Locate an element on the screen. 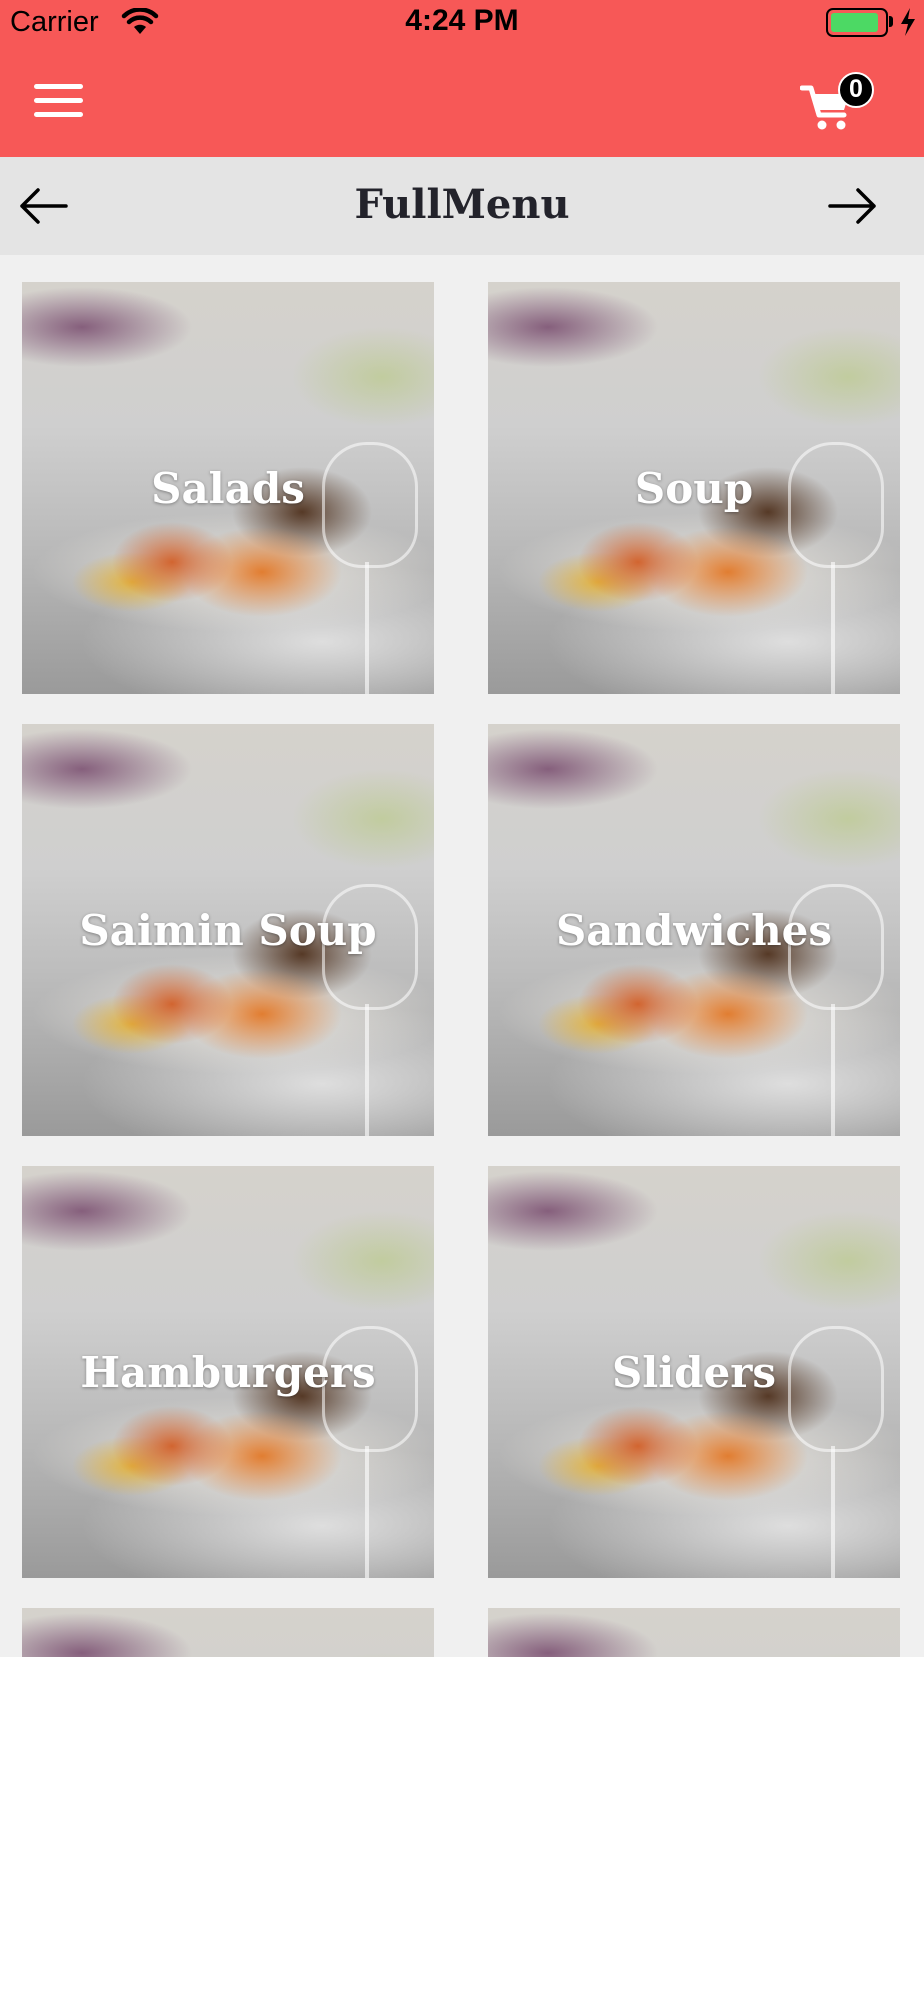 The image size is (924, 2000). category-label: Sliders is located at coordinates (694, 1372).